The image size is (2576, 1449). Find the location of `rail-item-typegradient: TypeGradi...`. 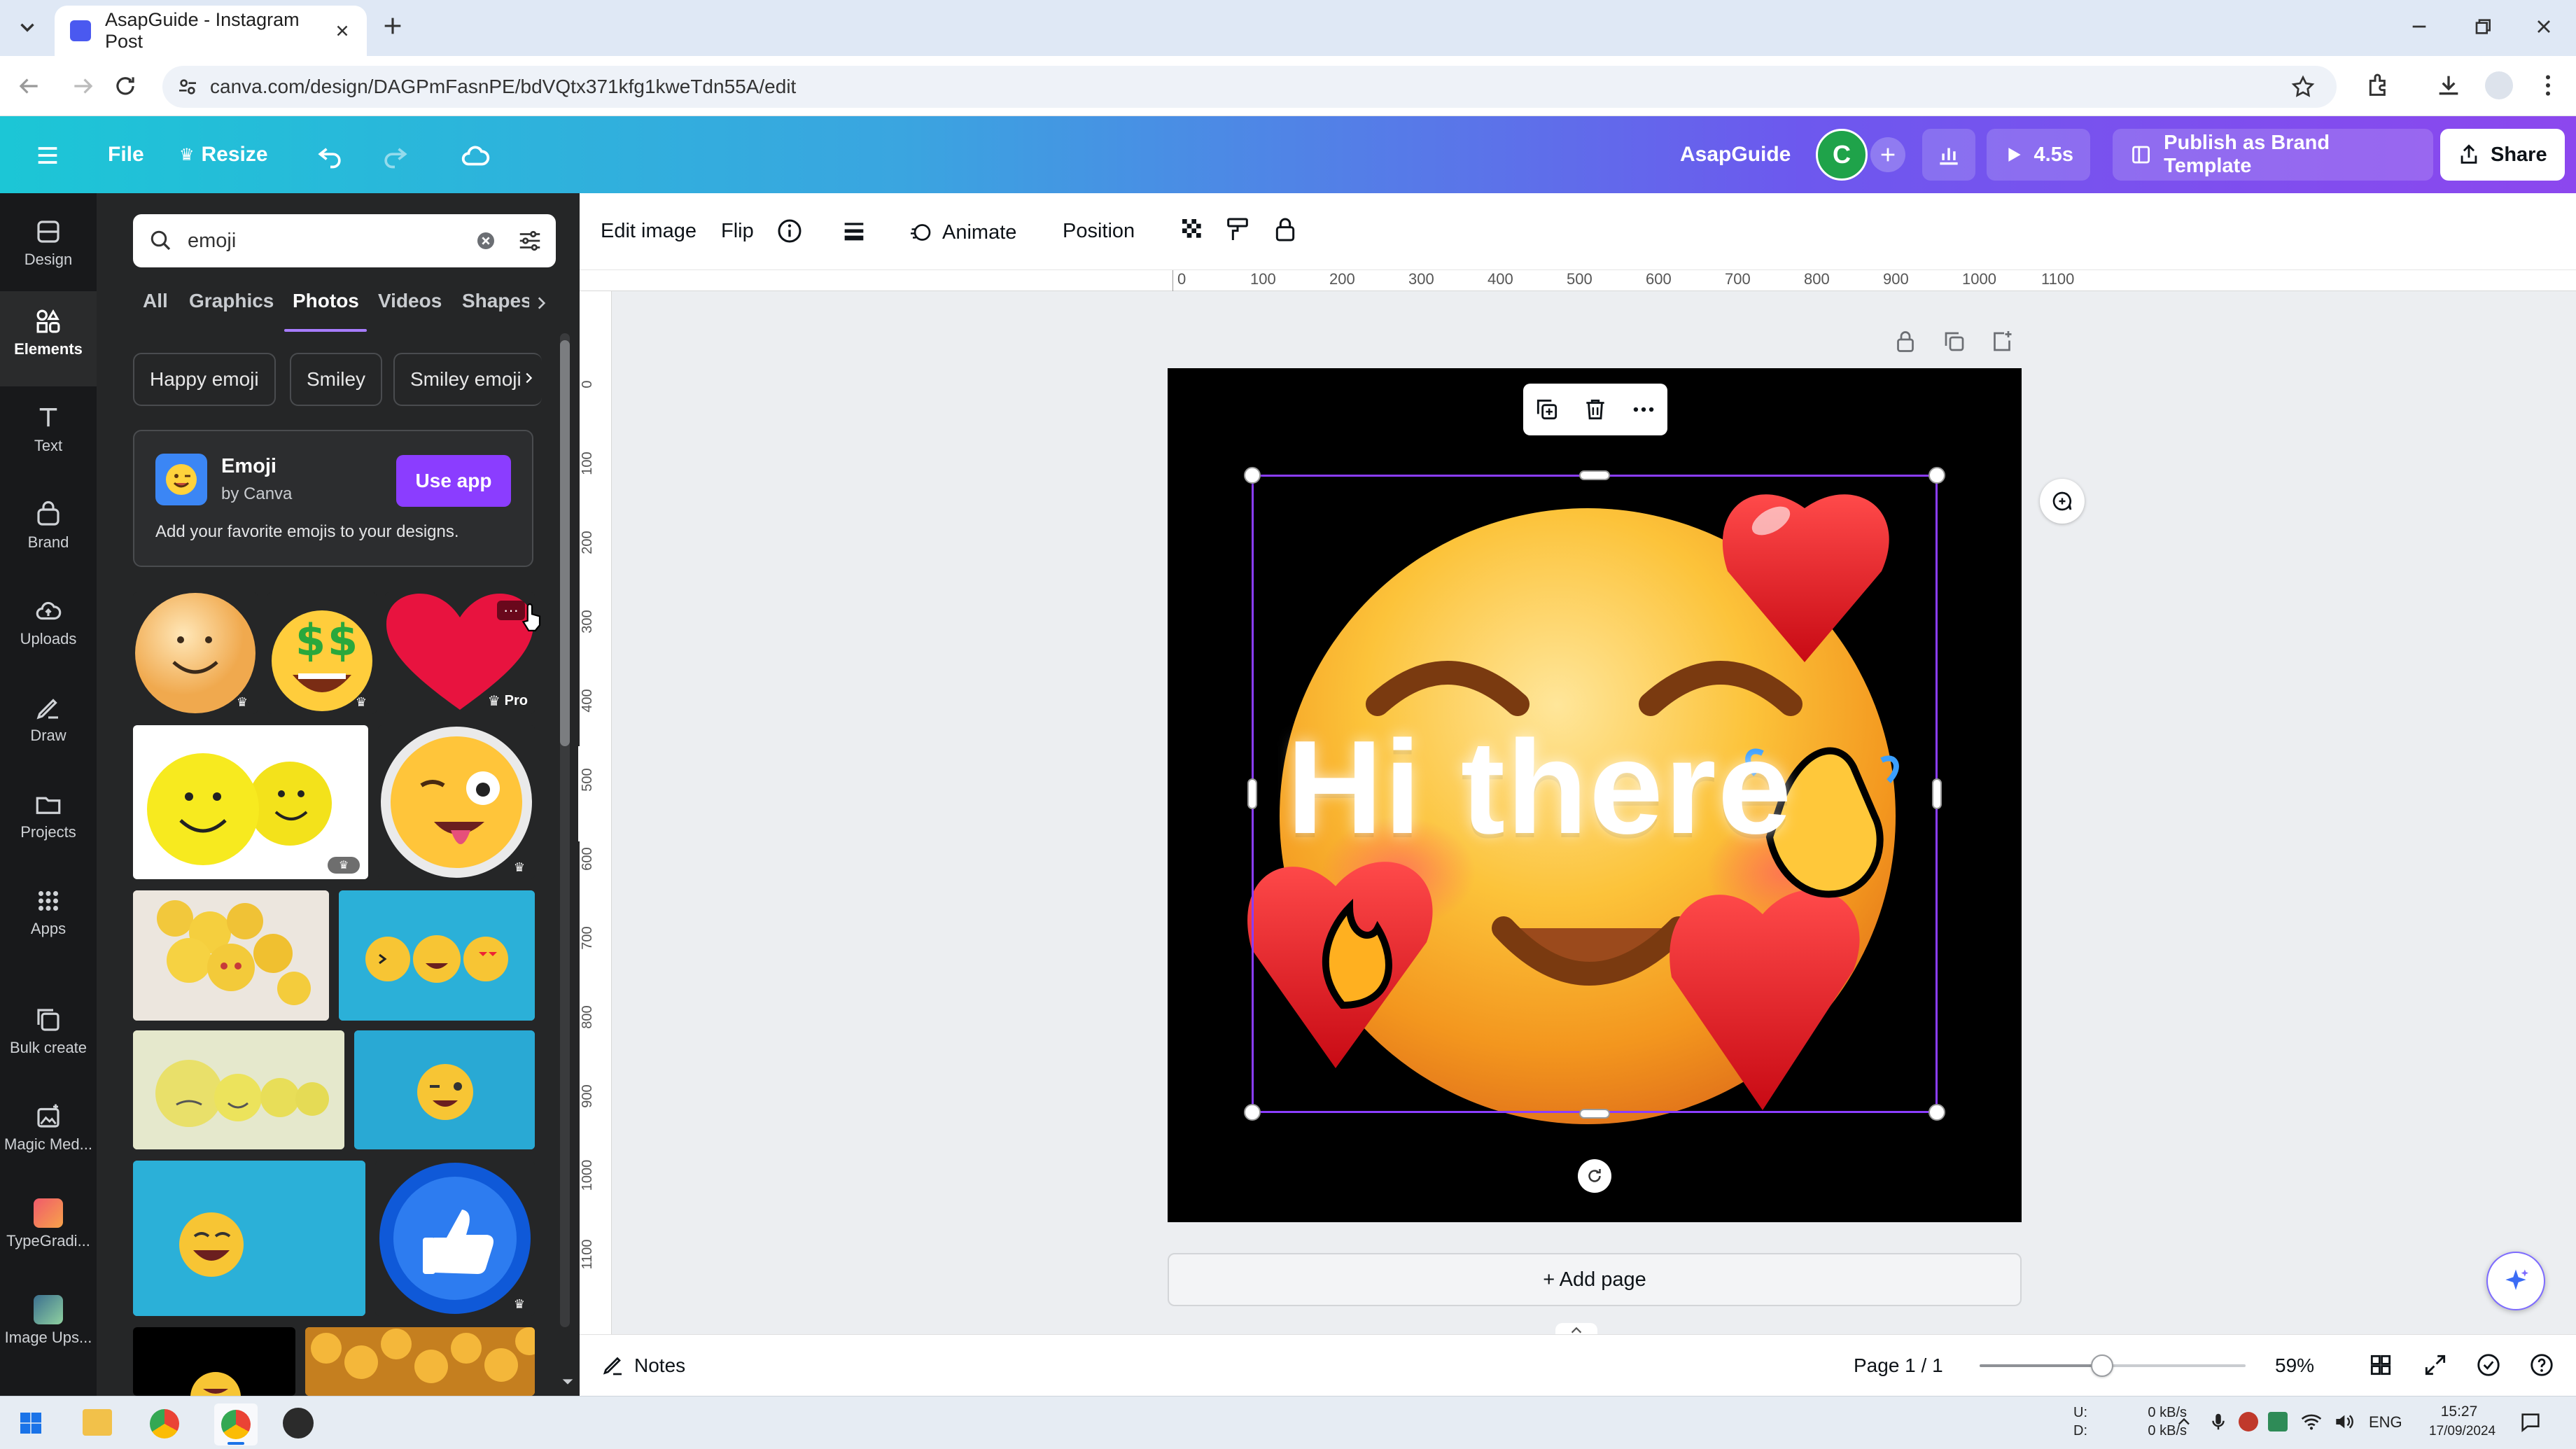

rail-item-typegradient: TypeGradi... is located at coordinates (48, 1224).